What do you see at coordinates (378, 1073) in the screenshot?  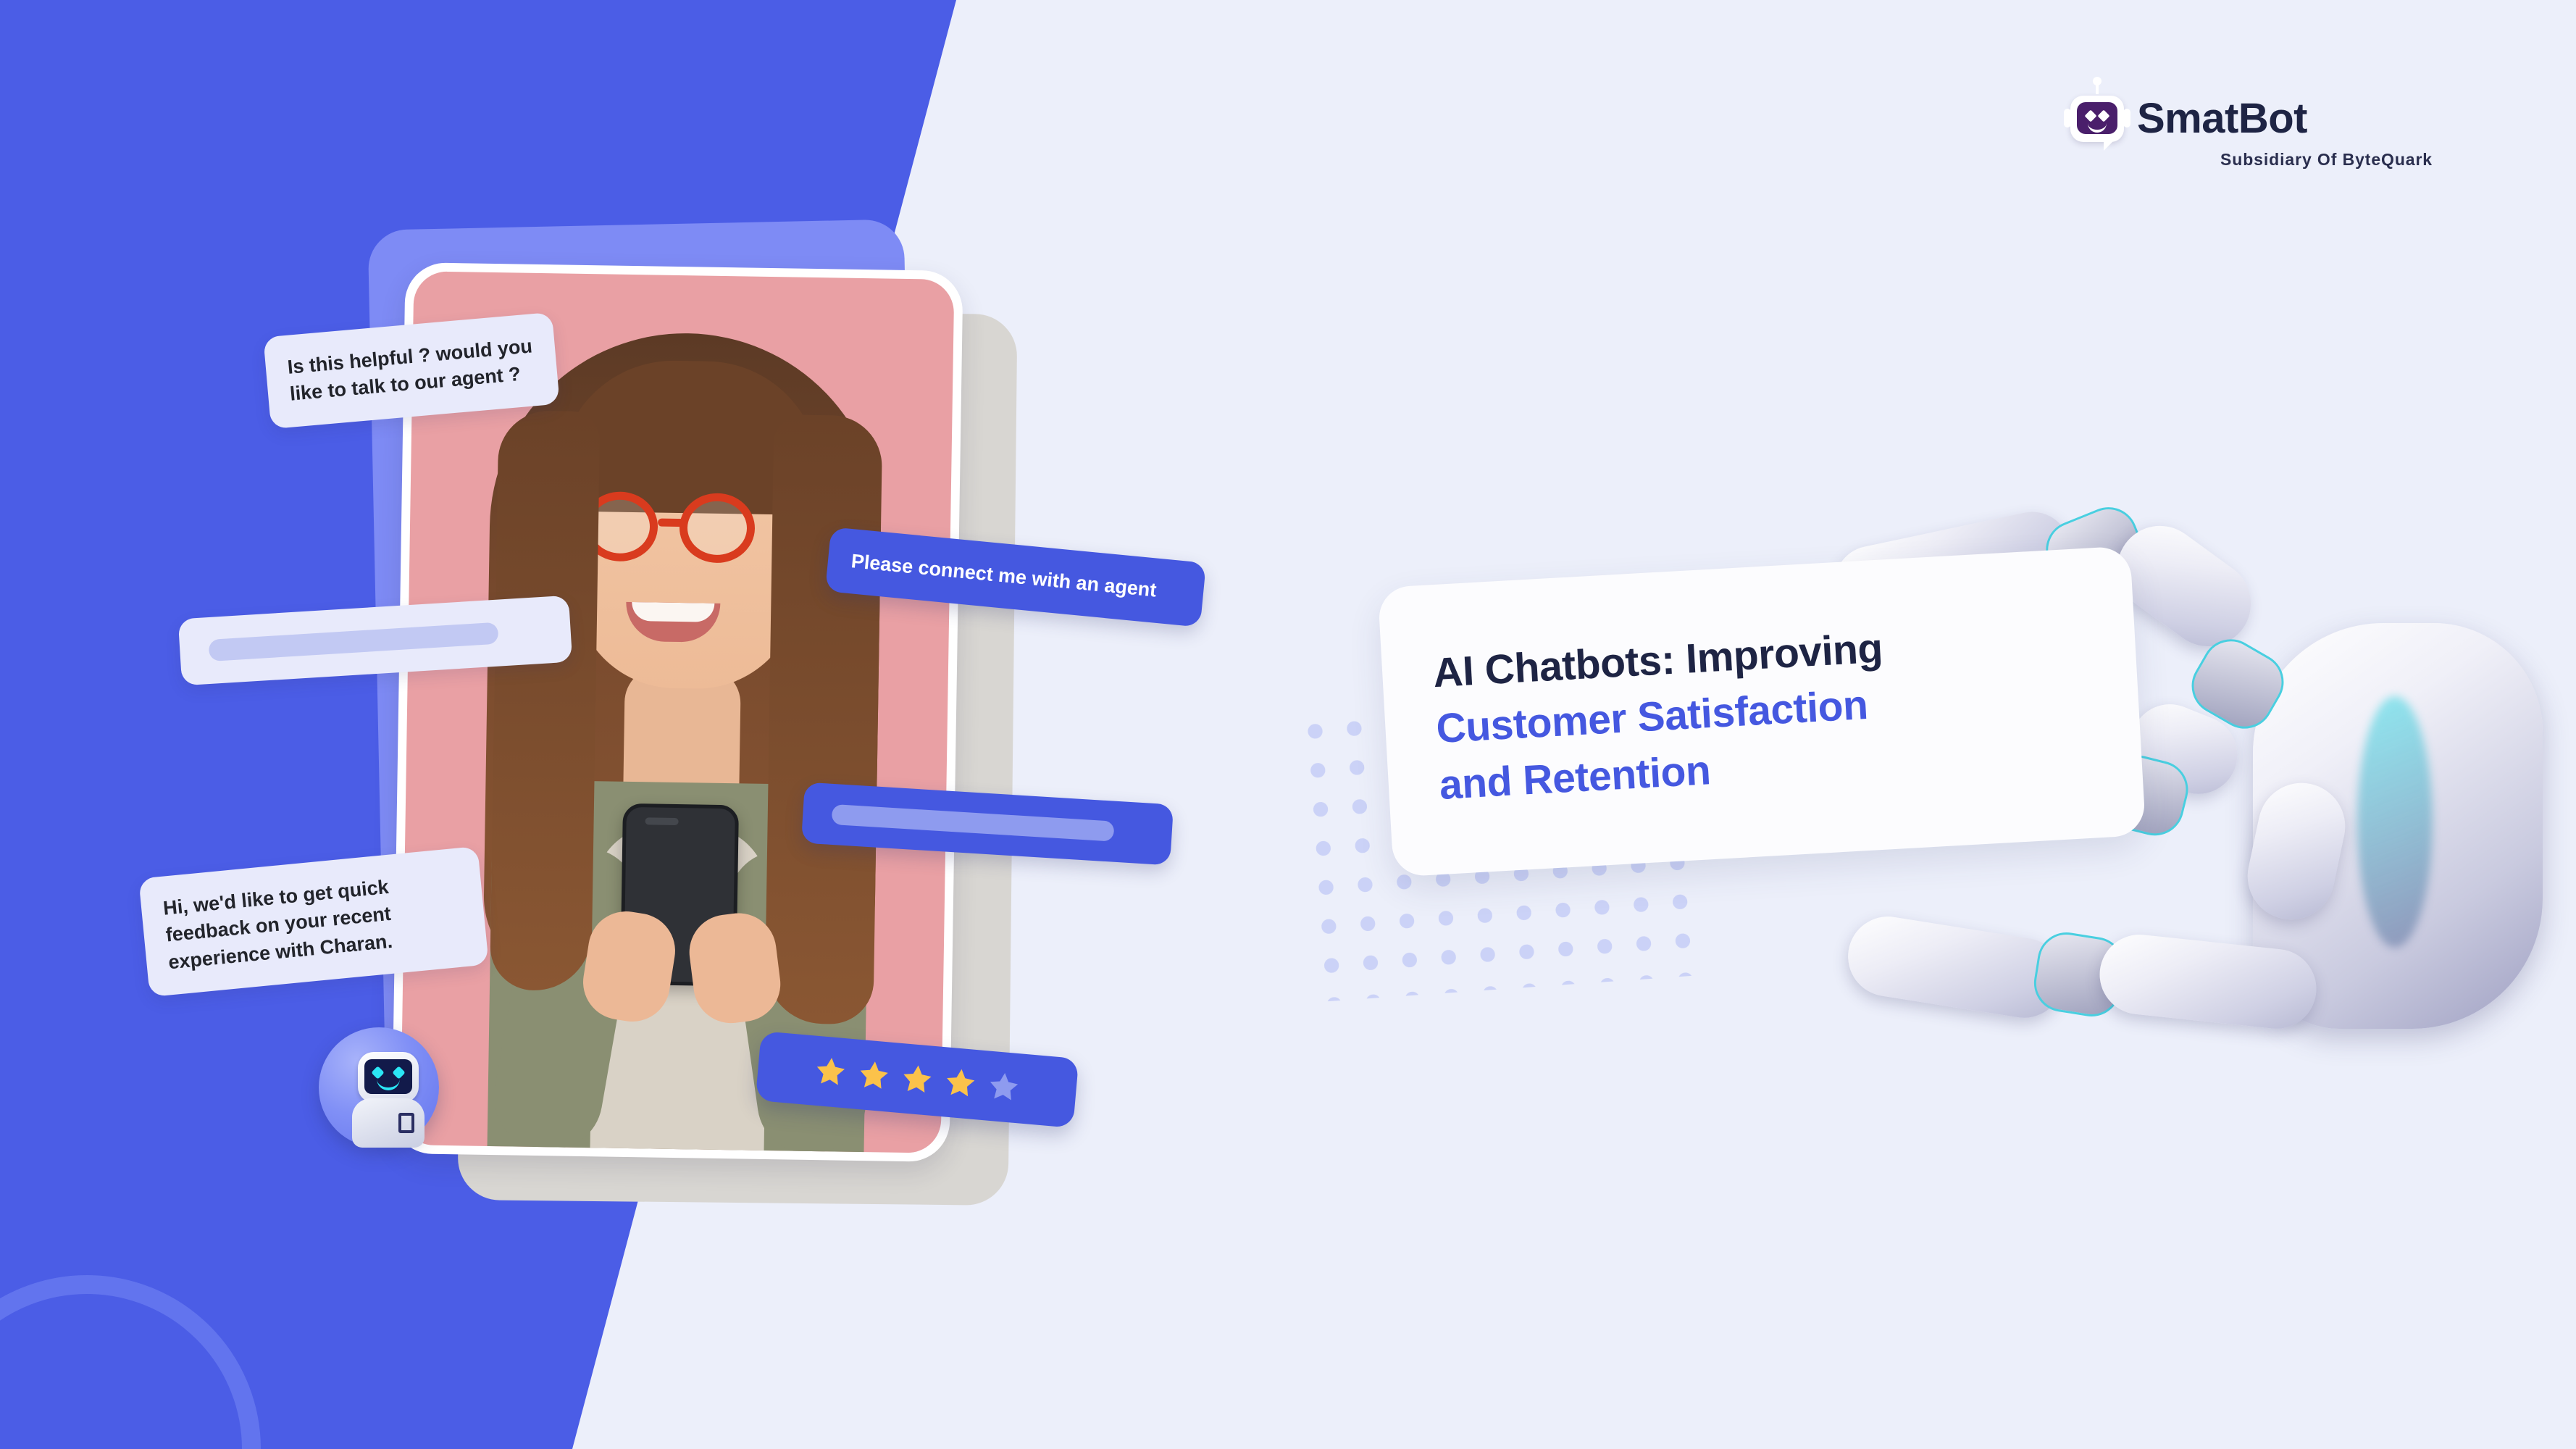 I see `robot-eye-left` at bounding box center [378, 1073].